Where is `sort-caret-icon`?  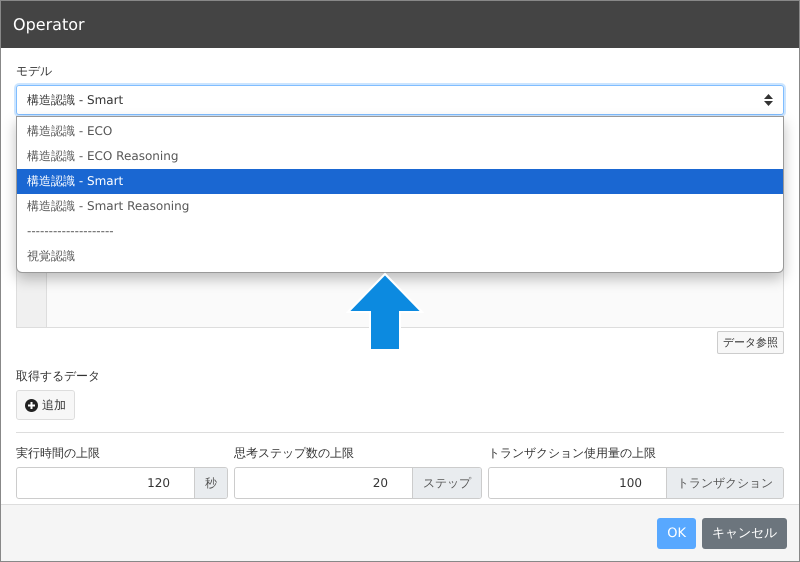
sort-caret-icon is located at coordinates (768, 100).